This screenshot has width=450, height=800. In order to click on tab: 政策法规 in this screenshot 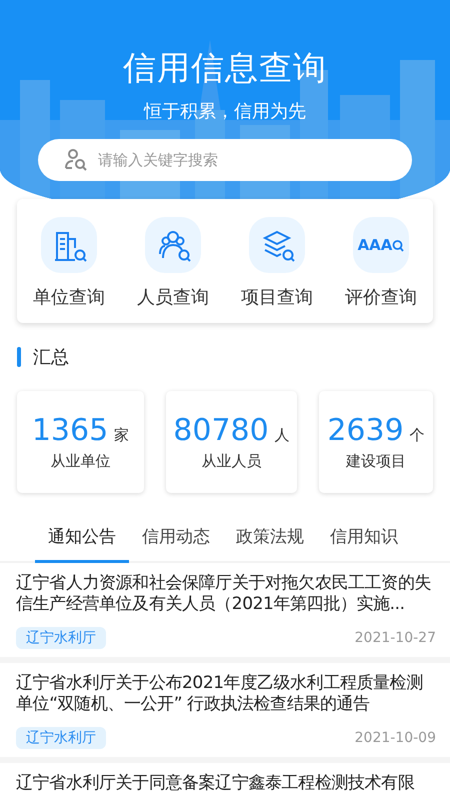, I will do `click(270, 537)`.